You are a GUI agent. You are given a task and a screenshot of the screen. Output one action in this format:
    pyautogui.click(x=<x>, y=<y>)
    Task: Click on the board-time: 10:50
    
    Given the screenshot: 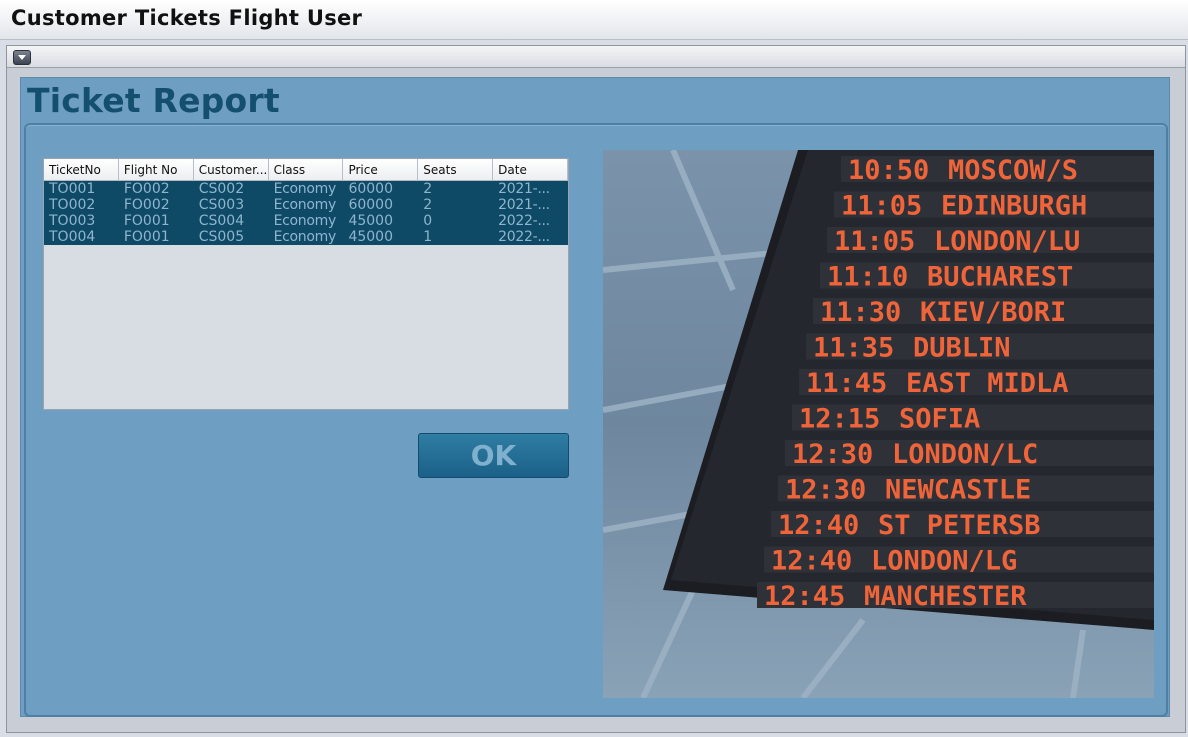 What is the action you would take?
    pyautogui.click(x=888, y=170)
    